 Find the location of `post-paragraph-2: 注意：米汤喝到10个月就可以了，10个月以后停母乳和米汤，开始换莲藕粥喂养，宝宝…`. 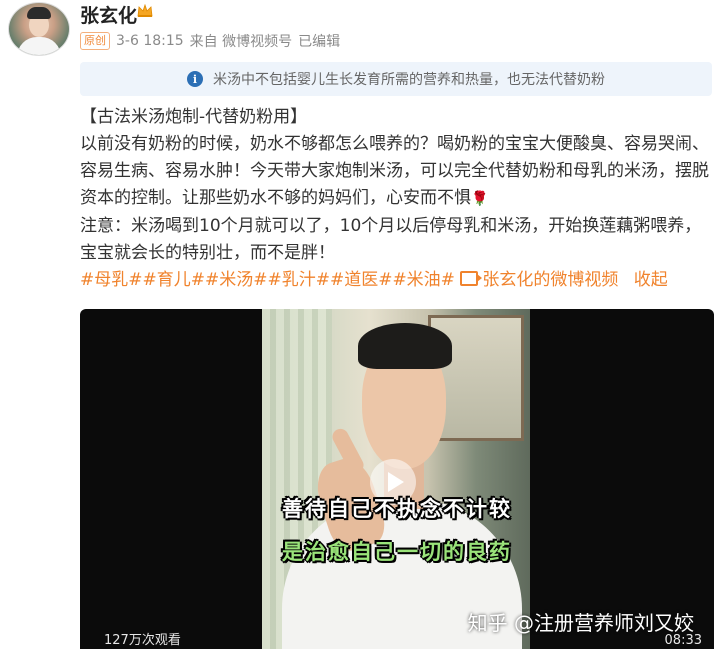

post-paragraph-2: 注意：米汤喝到10个月就可以了，10个月以后停母乳和米汤，开始换莲藕粥喂养，宝宝… is located at coordinates (391, 239).